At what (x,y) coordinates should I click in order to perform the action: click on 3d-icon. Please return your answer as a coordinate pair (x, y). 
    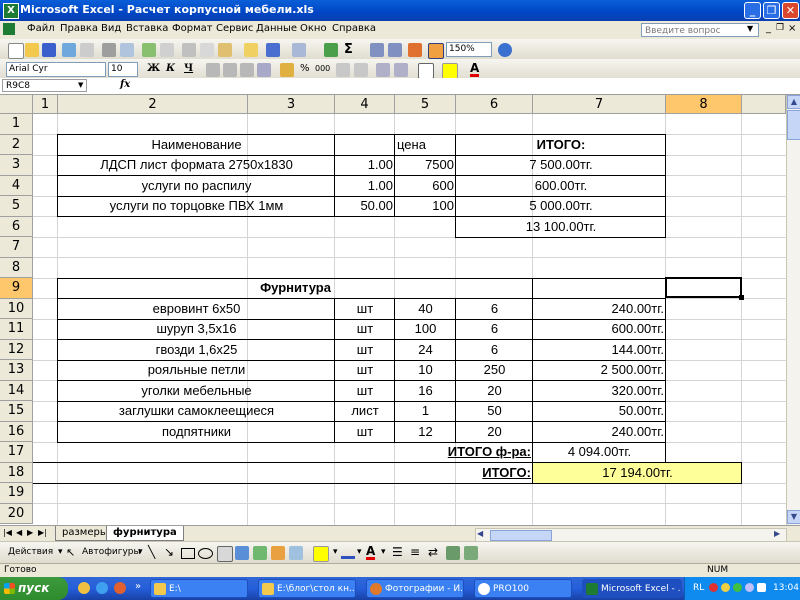
    Looking at the image, I should click on (471, 553).